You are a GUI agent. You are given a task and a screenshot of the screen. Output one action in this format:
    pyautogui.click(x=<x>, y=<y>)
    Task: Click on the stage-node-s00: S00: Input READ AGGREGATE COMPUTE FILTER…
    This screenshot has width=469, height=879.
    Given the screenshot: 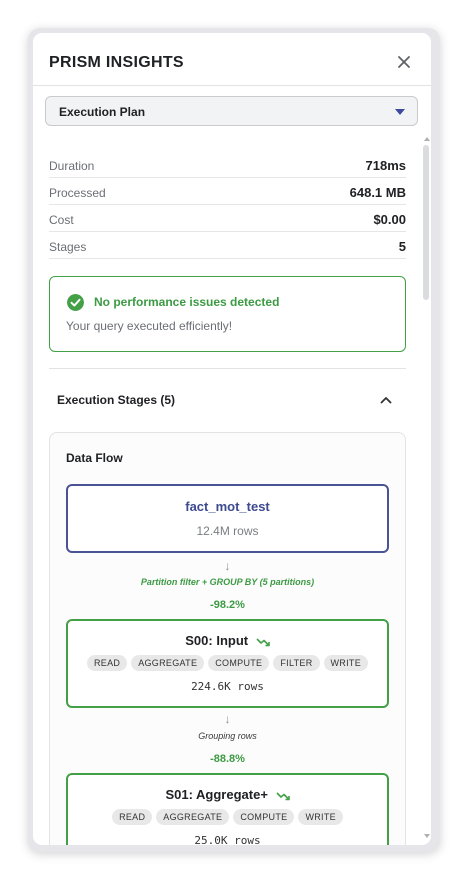 What is the action you would take?
    pyautogui.click(x=227, y=663)
    